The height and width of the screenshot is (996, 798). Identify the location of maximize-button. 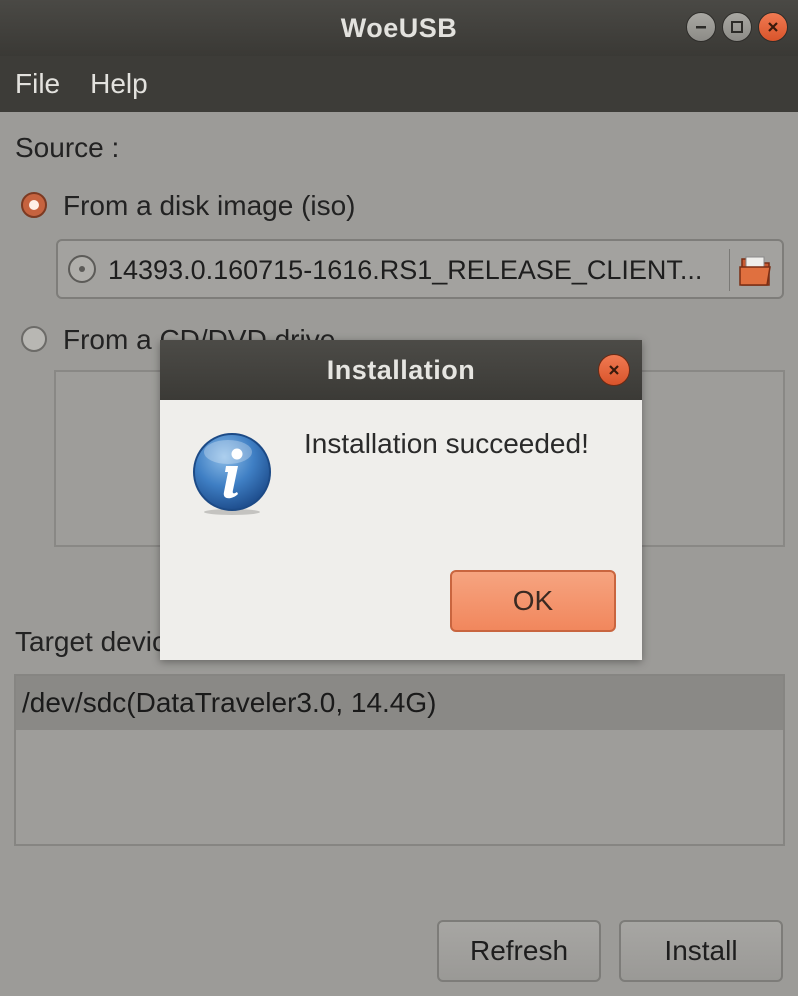
(737, 27).